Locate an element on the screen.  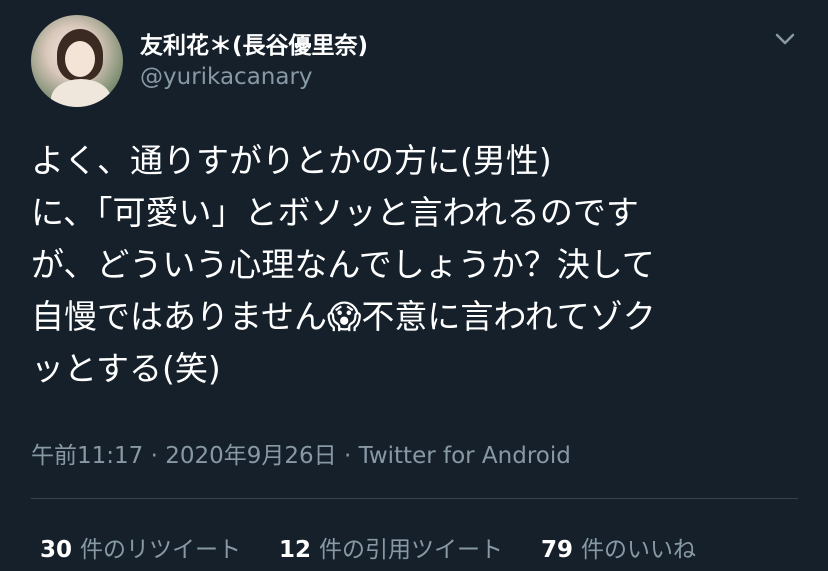
quote-count: 12 is located at coordinates (295, 550).